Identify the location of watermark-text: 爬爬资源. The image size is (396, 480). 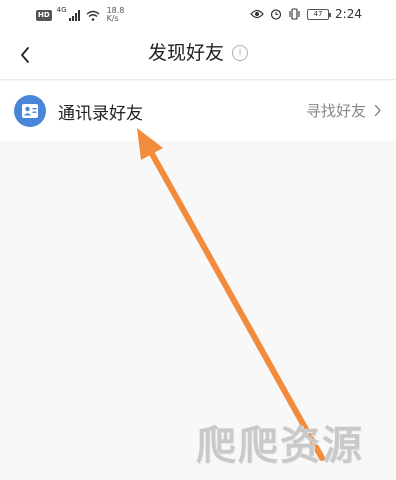
(280, 445).